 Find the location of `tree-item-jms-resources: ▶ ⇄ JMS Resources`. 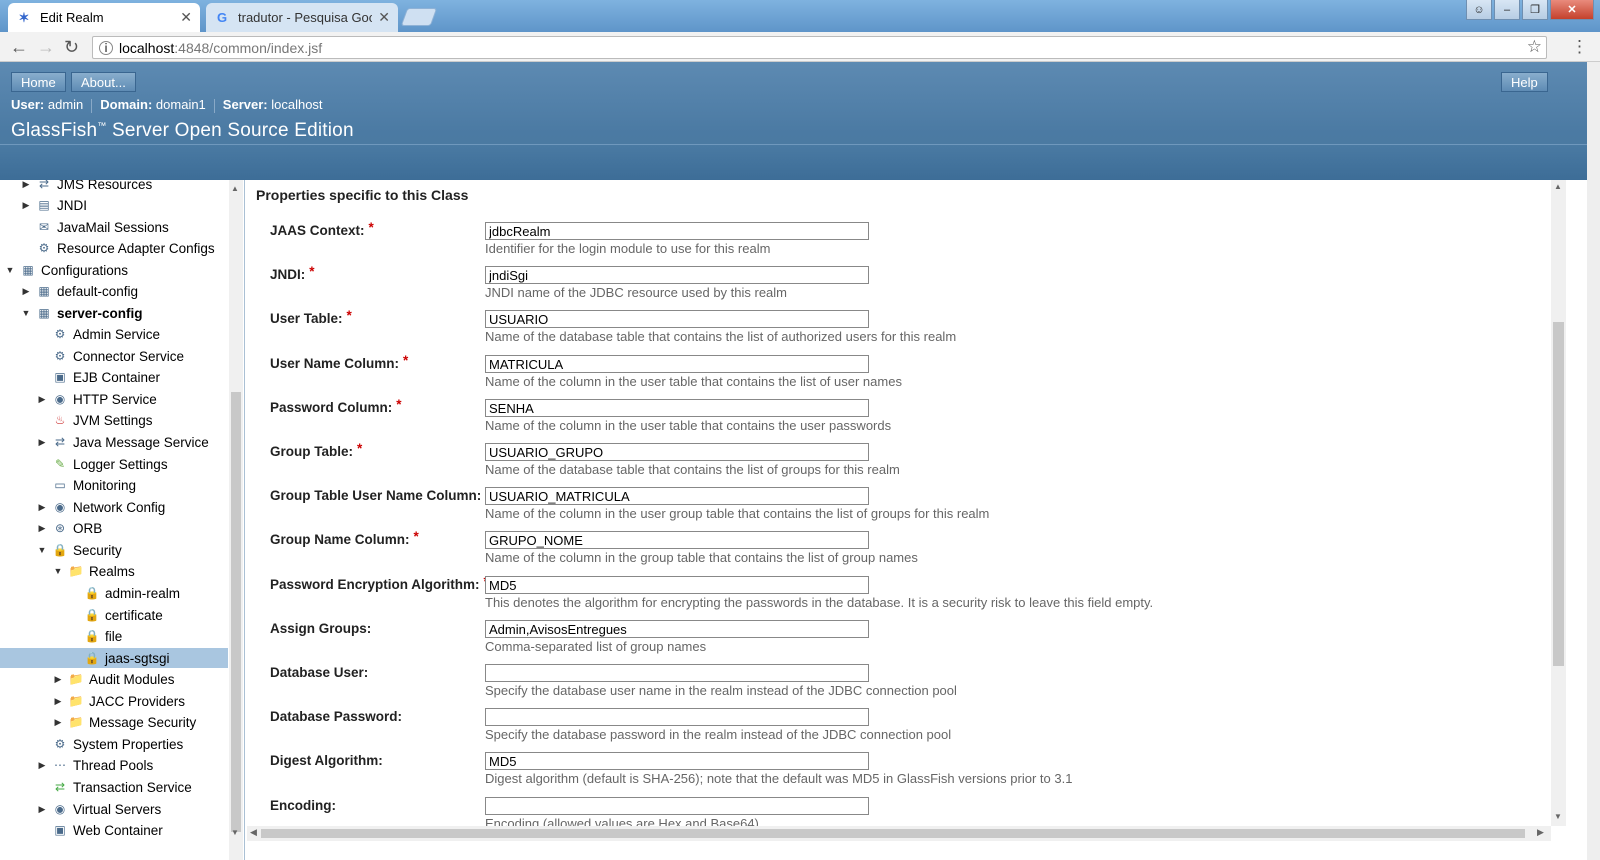

tree-item-jms-resources: ▶ ⇄ JMS Resources is located at coordinates (86, 187).